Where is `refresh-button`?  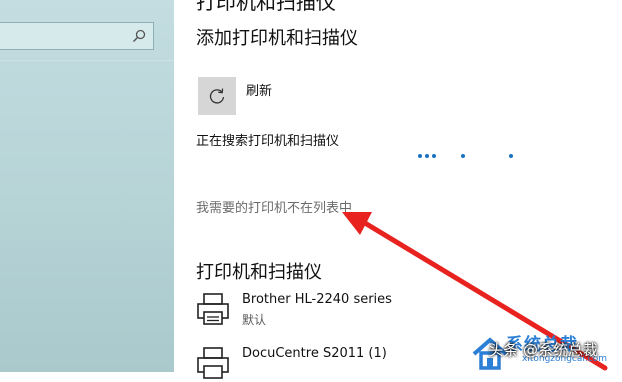 refresh-button is located at coordinates (217, 96).